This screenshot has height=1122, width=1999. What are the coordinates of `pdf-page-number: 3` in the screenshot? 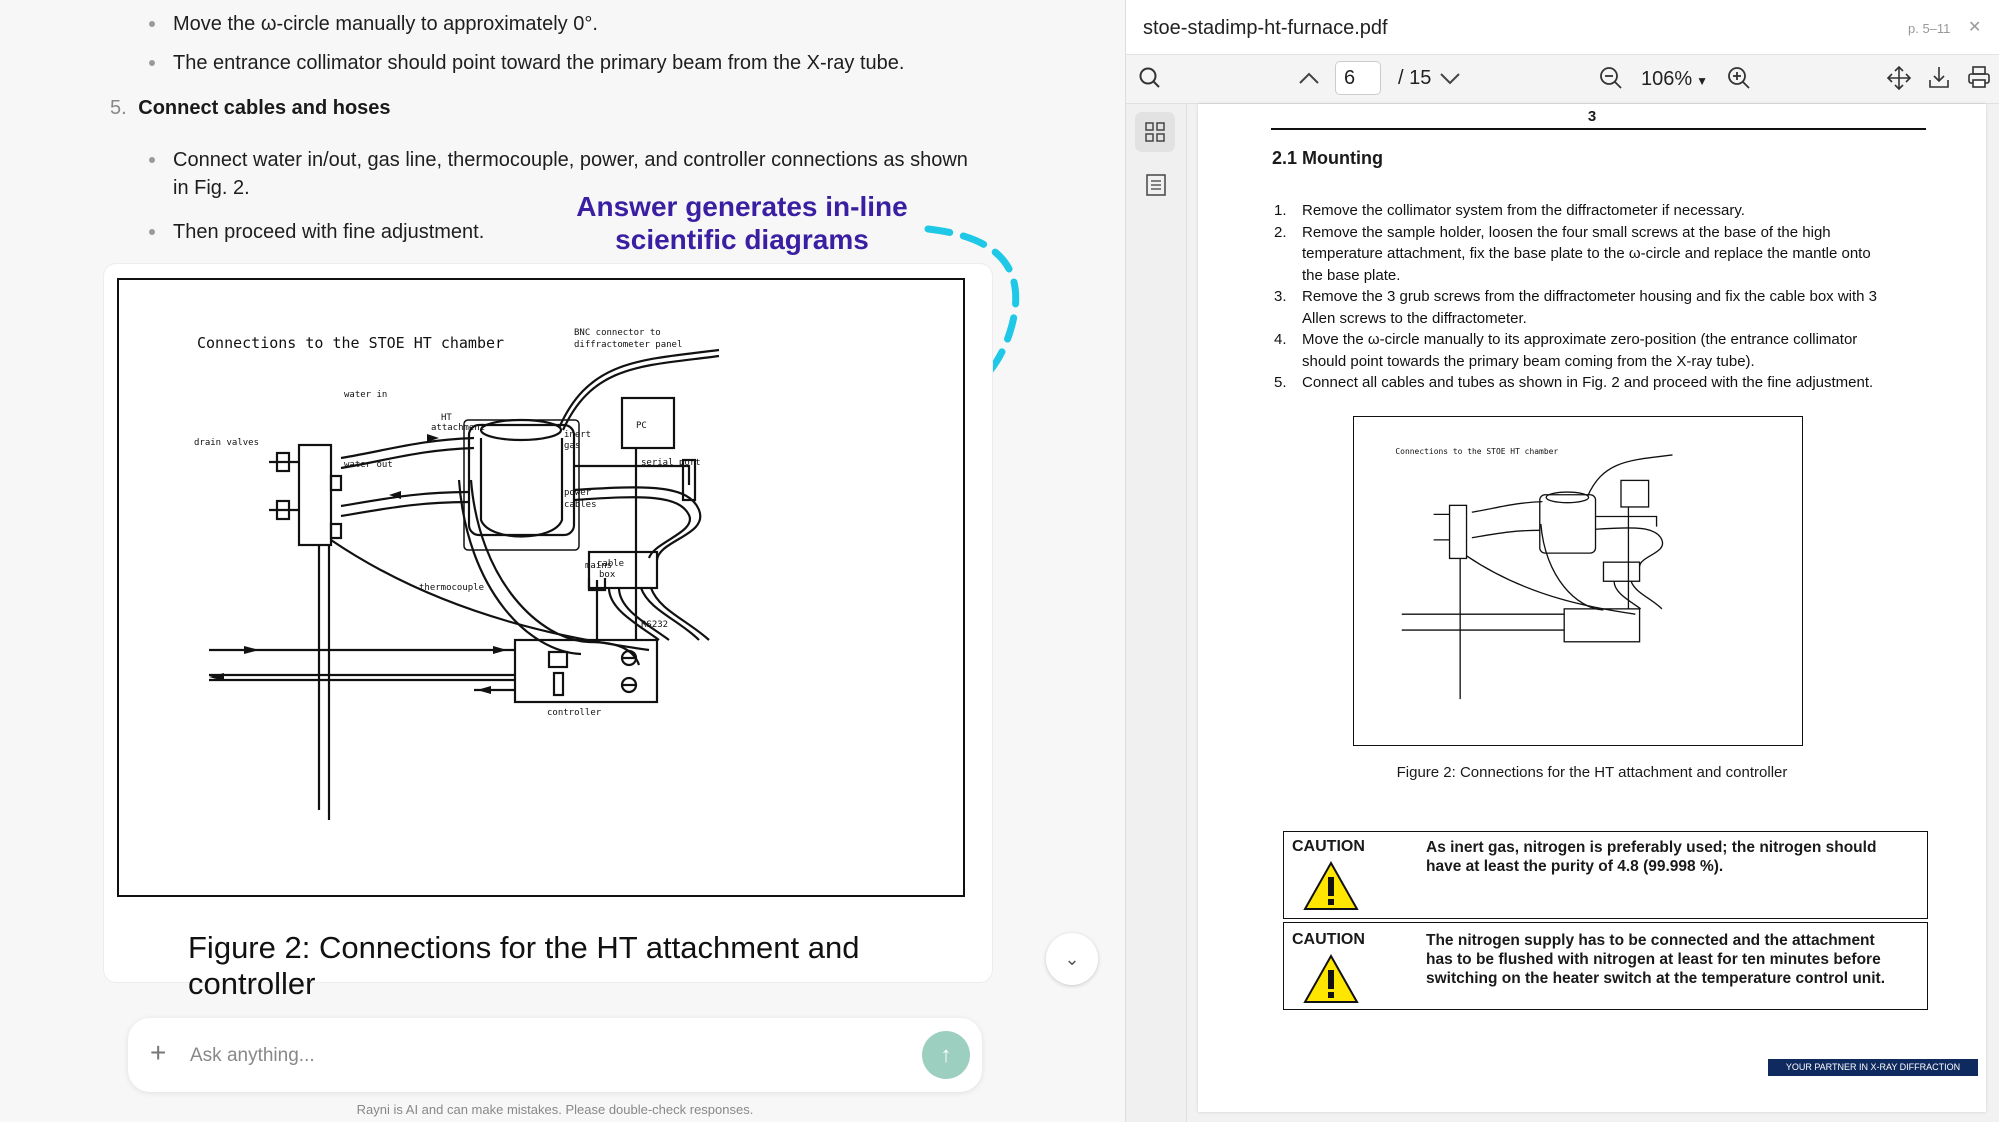 It's located at (1592, 116).